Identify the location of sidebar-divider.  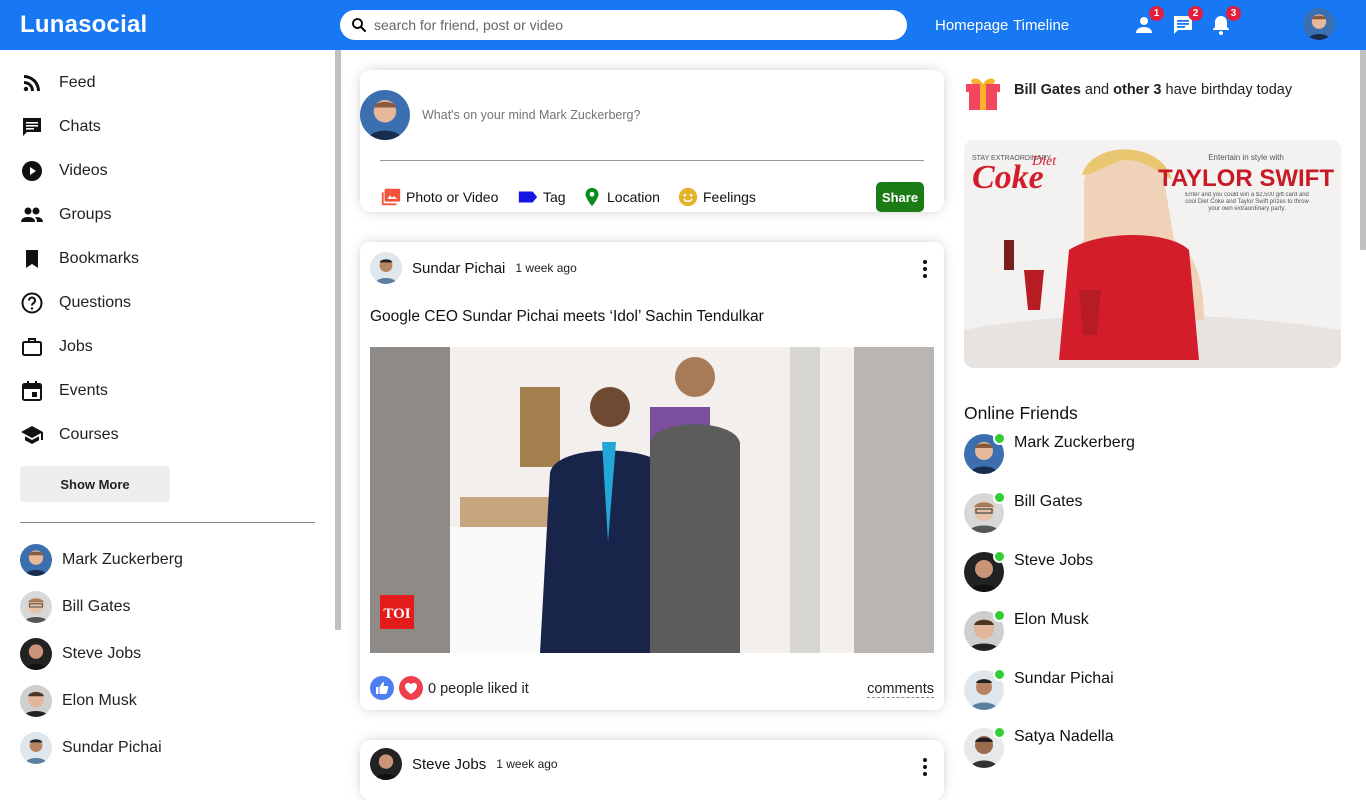
(167, 522).